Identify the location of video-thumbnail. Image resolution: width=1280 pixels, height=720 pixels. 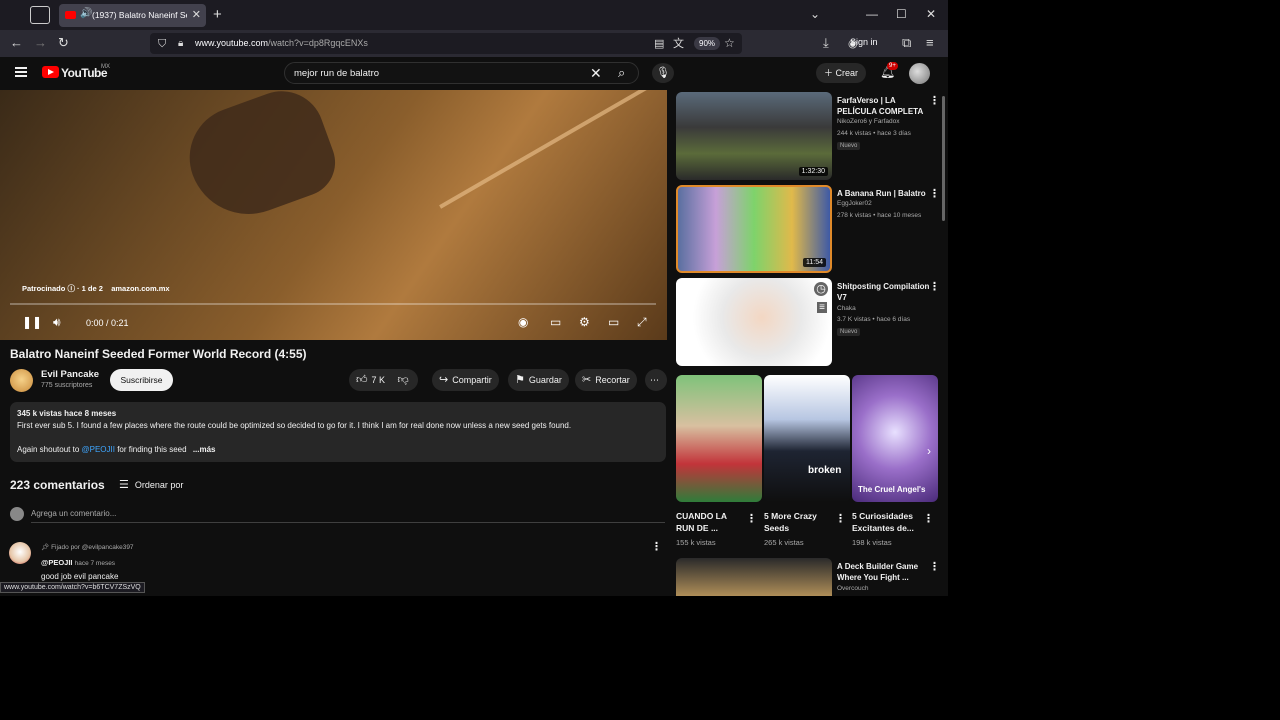
(754, 577).